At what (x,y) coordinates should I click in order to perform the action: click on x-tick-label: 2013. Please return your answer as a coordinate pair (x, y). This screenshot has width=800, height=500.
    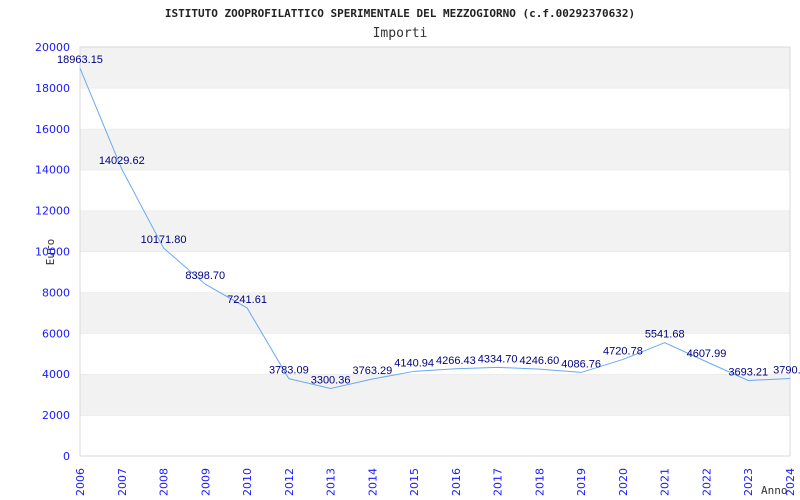
    Looking at the image, I should click on (331, 482).